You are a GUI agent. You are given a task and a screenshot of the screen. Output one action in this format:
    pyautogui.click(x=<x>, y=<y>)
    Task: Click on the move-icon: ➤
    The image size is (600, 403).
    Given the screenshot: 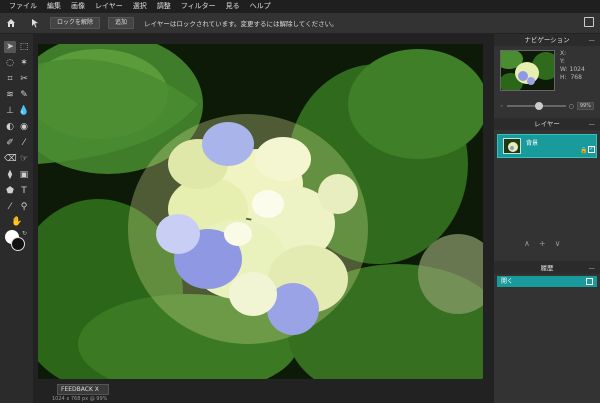 What is the action you would take?
    pyautogui.click(x=10, y=47)
    